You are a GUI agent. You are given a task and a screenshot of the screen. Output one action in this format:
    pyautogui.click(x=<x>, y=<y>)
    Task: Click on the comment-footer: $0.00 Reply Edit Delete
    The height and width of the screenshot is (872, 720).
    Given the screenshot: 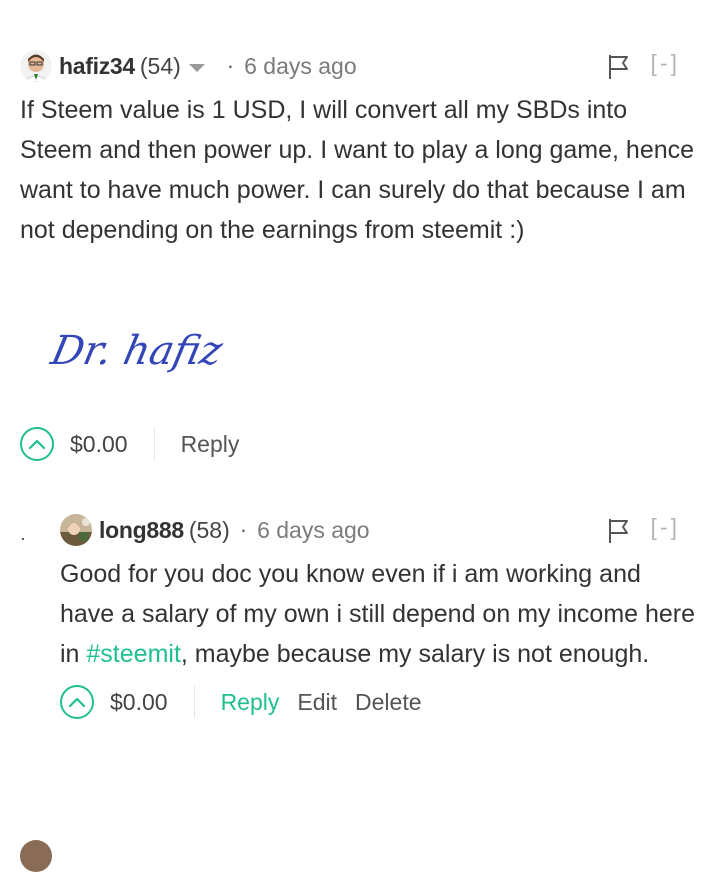 What is the action you would take?
    pyautogui.click(x=241, y=702)
    